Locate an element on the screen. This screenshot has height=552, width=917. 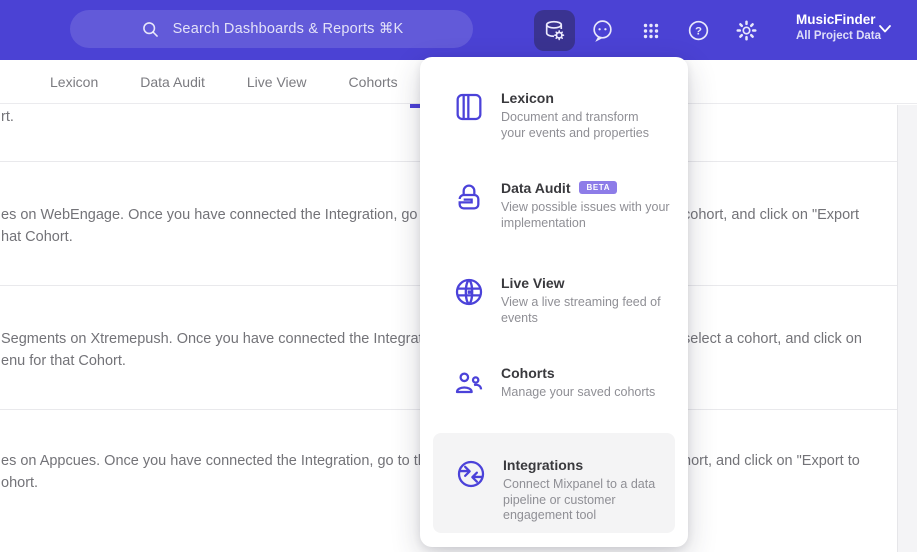
apps-grid-button is located at coordinates (650, 30).